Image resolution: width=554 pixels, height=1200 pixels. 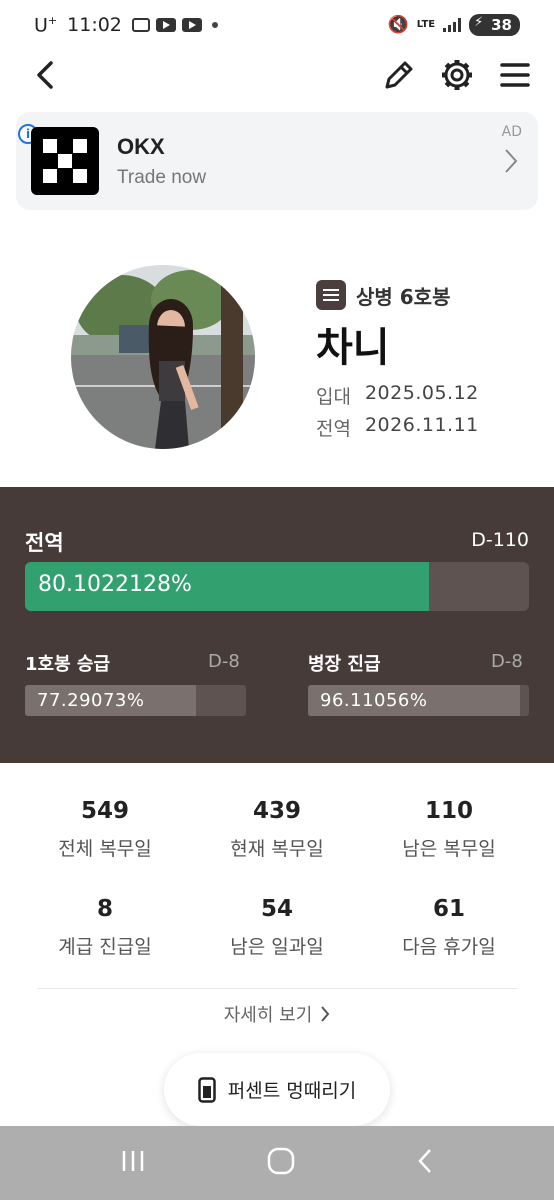 What do you see at coordinates (494, 25) in the screenshot?
I see `battery-indicator: 38` at bounding box center [494, 25].